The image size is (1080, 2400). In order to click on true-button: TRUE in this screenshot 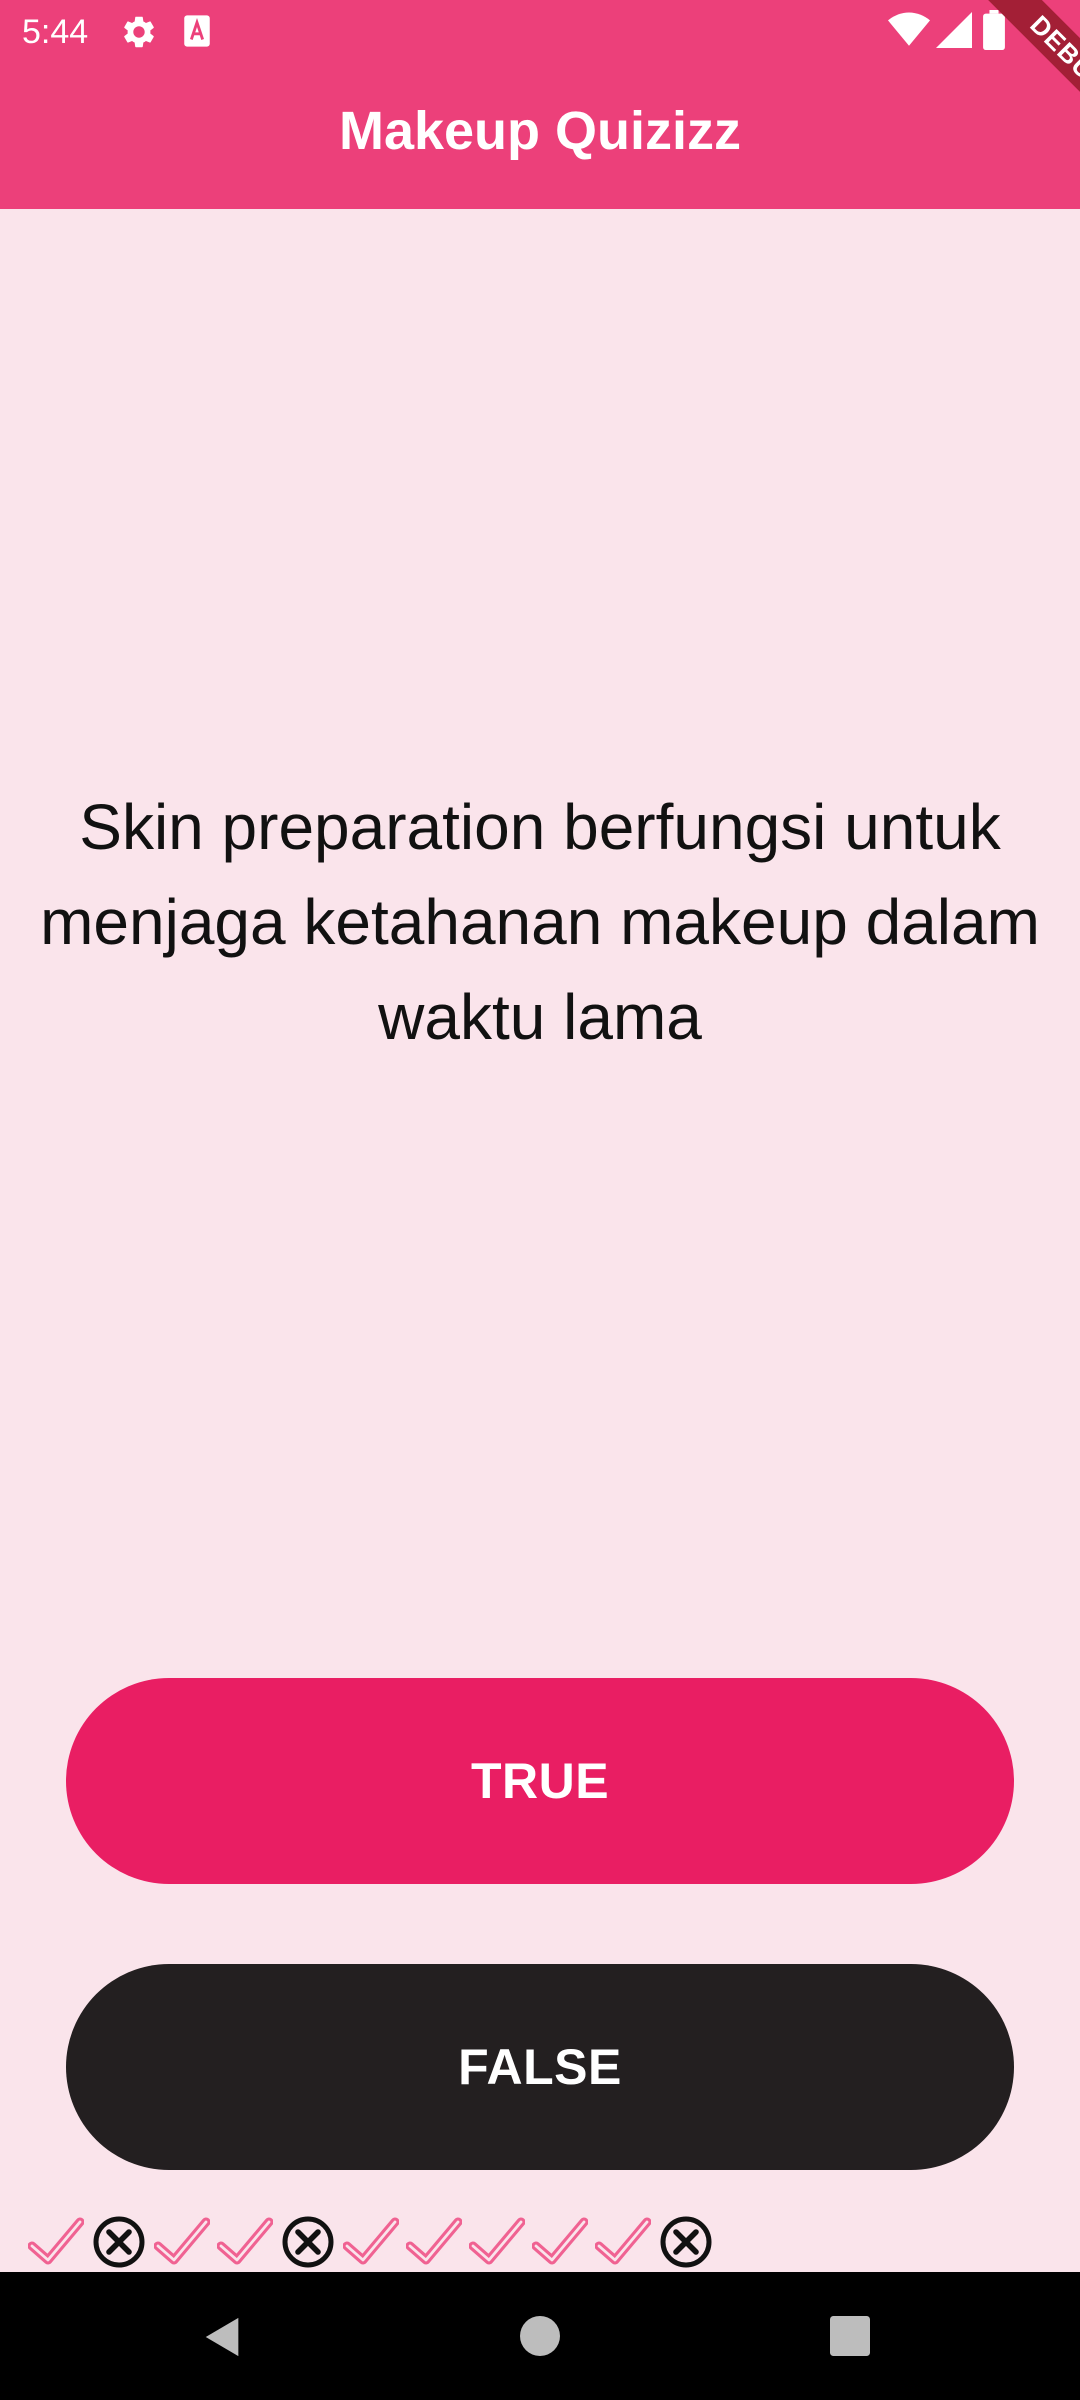, I will do `click(540, 1781)`.